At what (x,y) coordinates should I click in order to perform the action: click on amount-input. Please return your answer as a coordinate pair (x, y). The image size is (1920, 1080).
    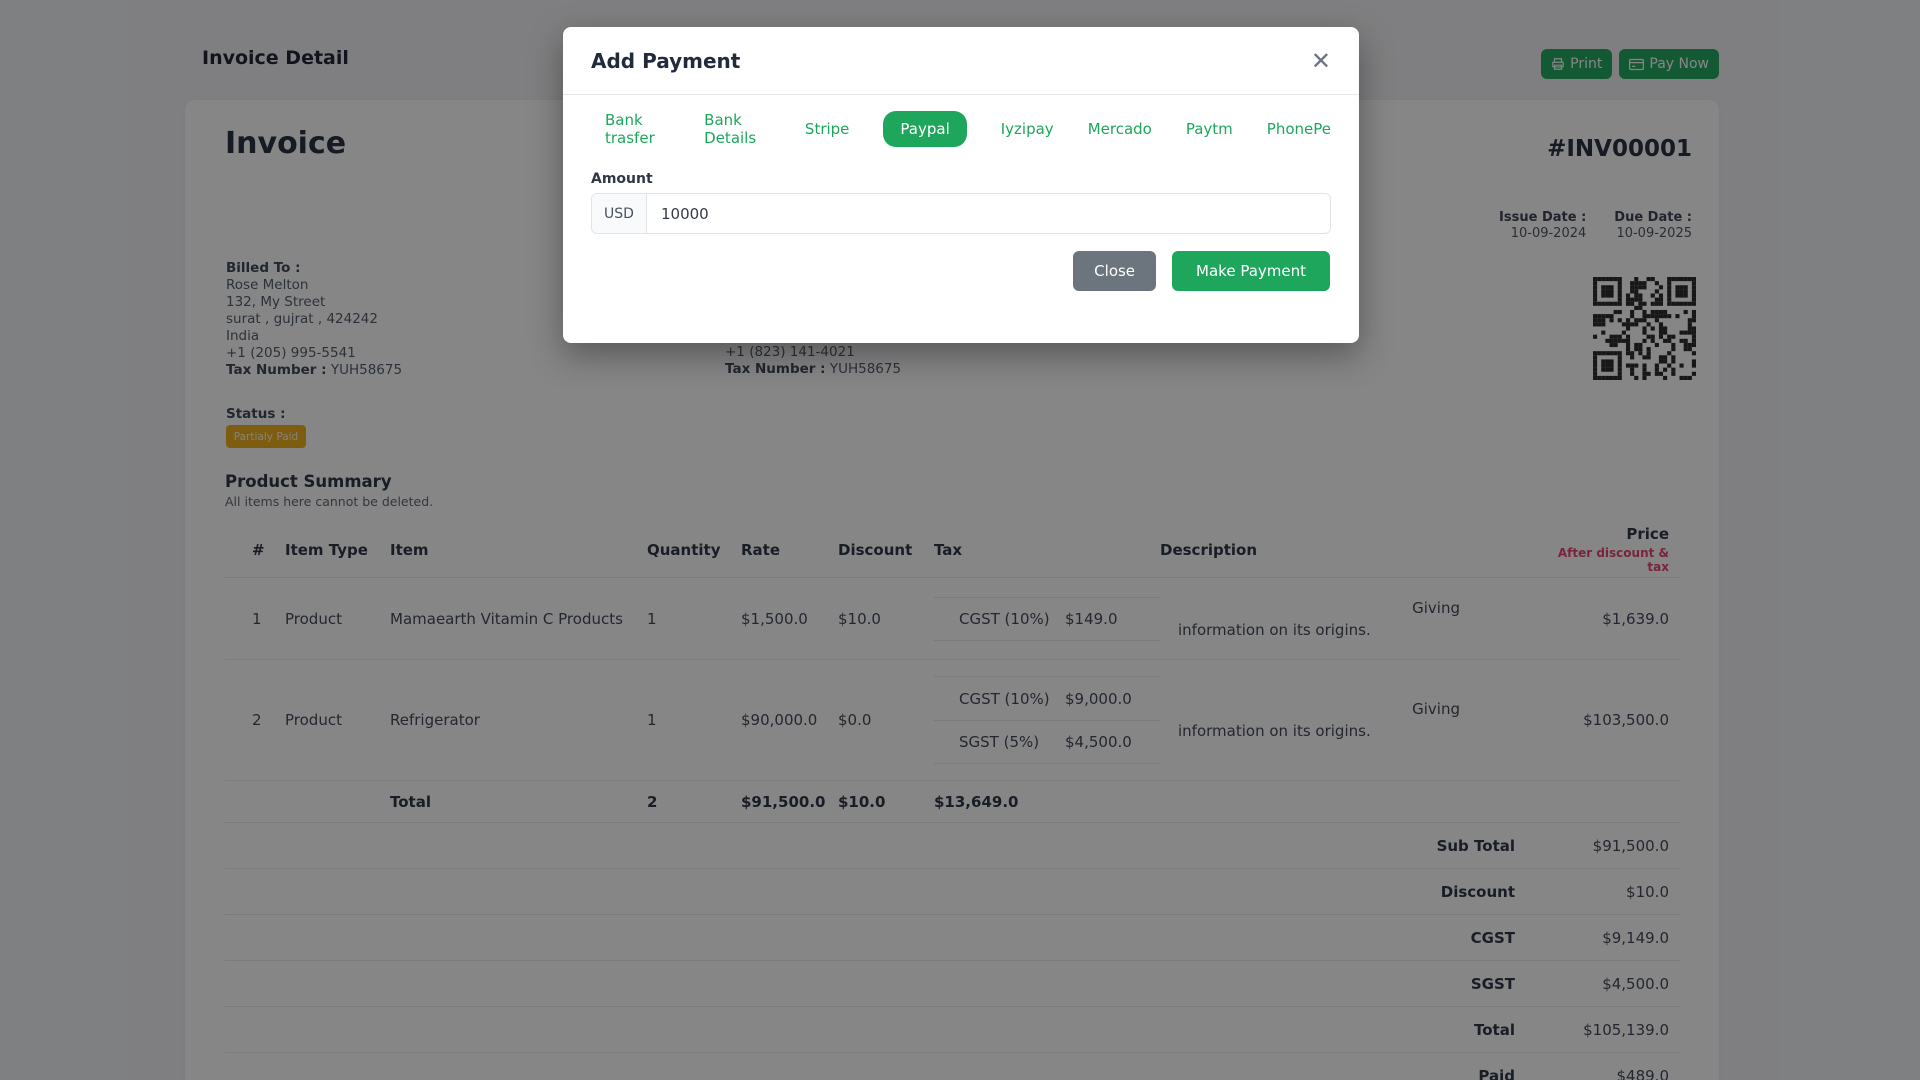
    Looking at the image, I should click on (988, 213).